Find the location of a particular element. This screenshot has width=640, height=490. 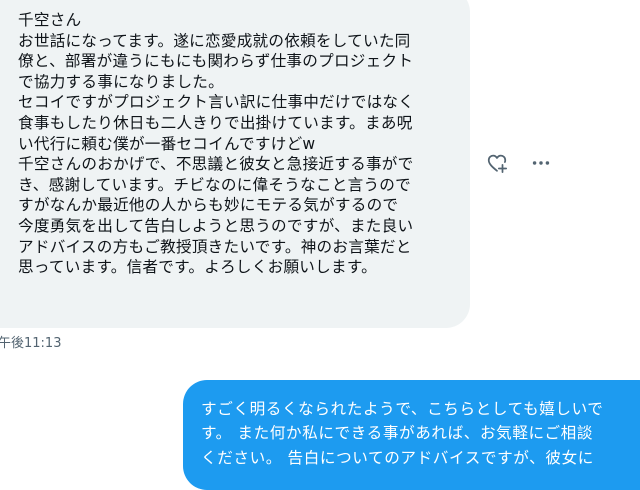

message-line: ください。 告白についてのアドバイスですが、彼女に is located at coordinates (397, 457).